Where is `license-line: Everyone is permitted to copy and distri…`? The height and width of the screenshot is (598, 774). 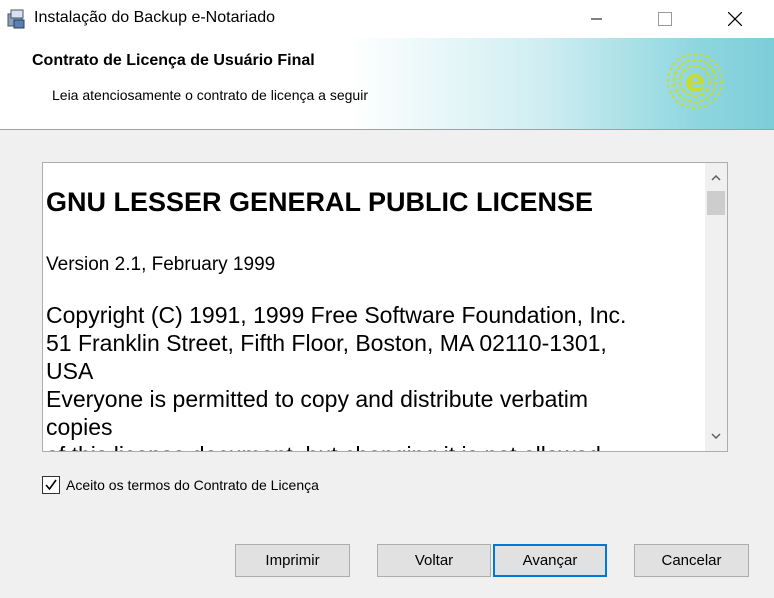 license-line: Everyone is permitted to copy and distri… is located at coordinates (317, 399).